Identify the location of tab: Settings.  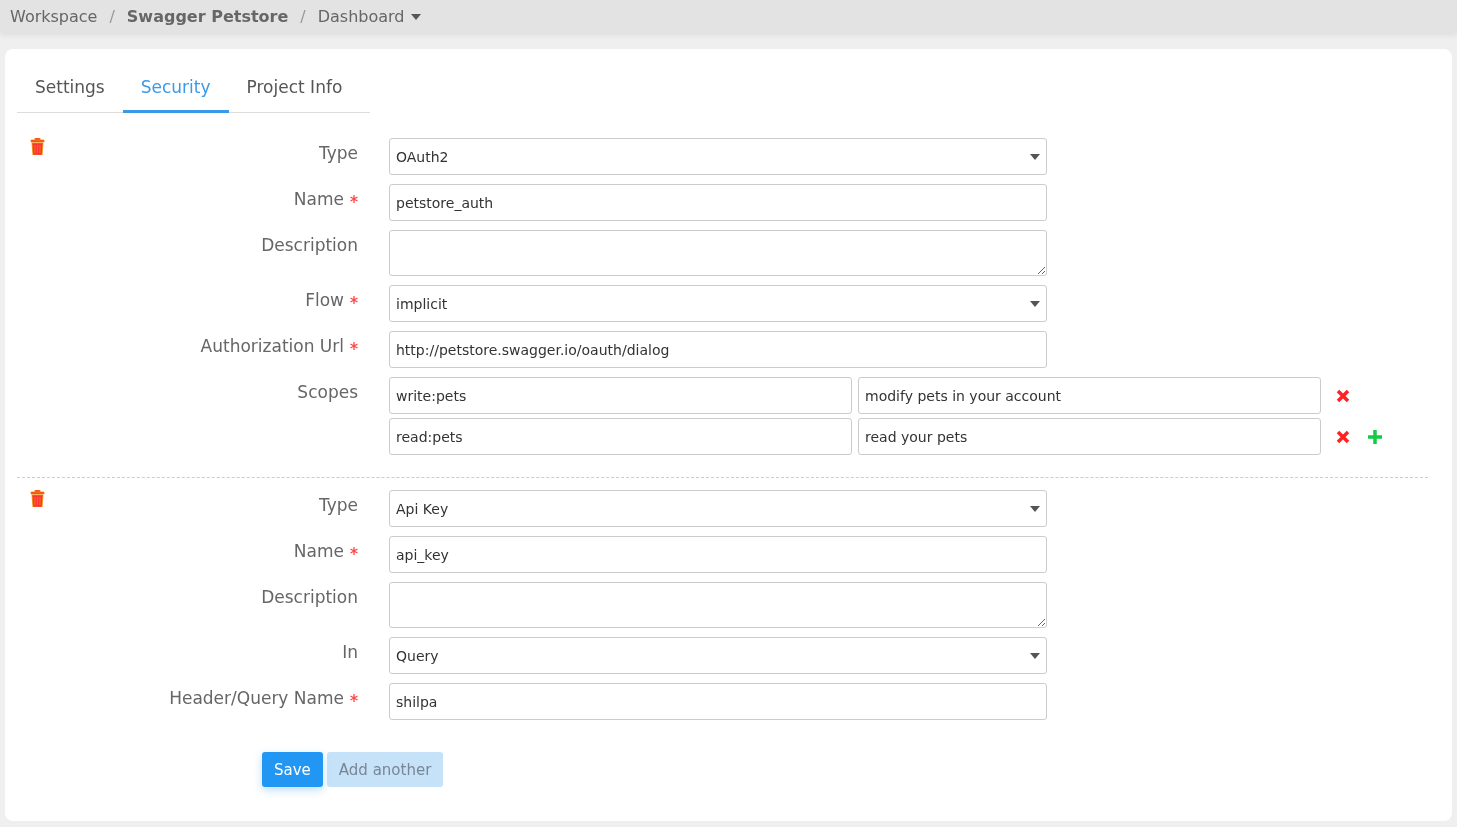
(70, 88).